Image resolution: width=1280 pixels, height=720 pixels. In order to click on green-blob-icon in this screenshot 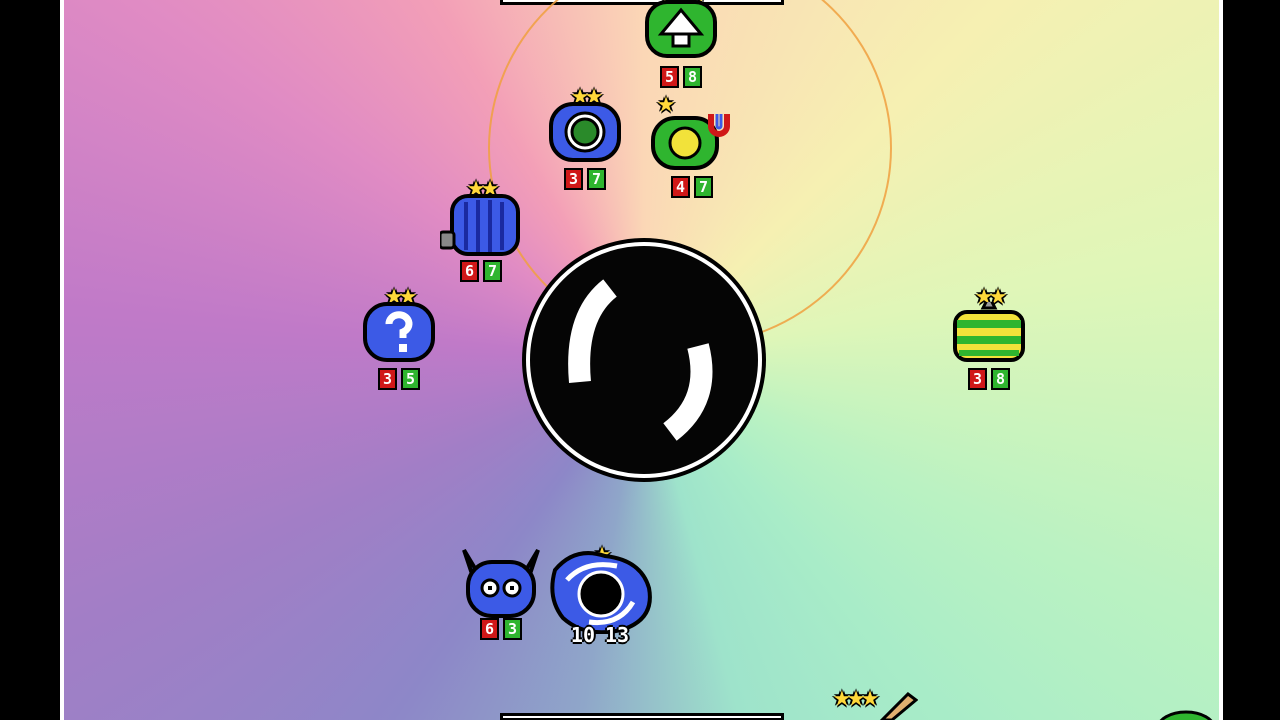, I will do `click(1186, 715)`.